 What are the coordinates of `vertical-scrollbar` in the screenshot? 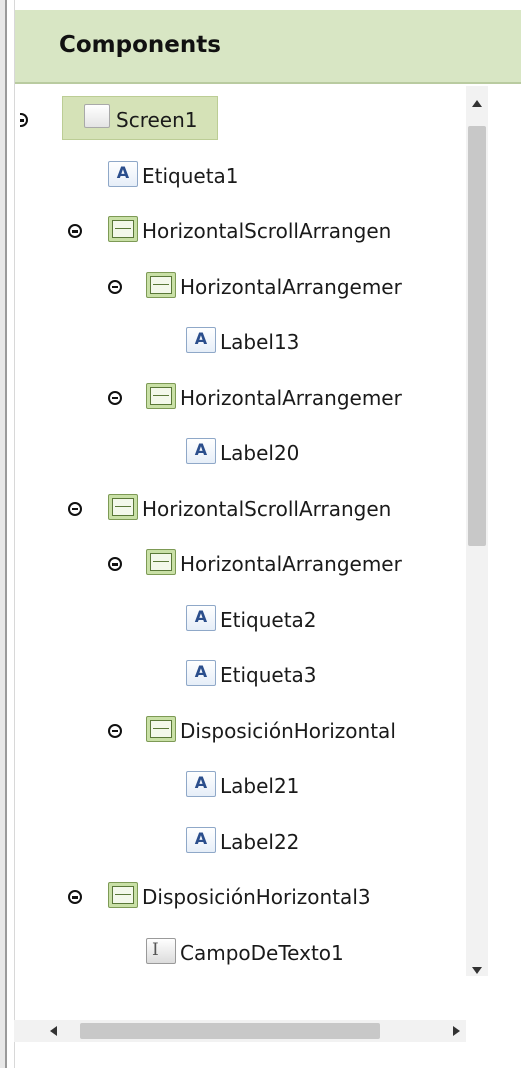 It's located at (477, 531).